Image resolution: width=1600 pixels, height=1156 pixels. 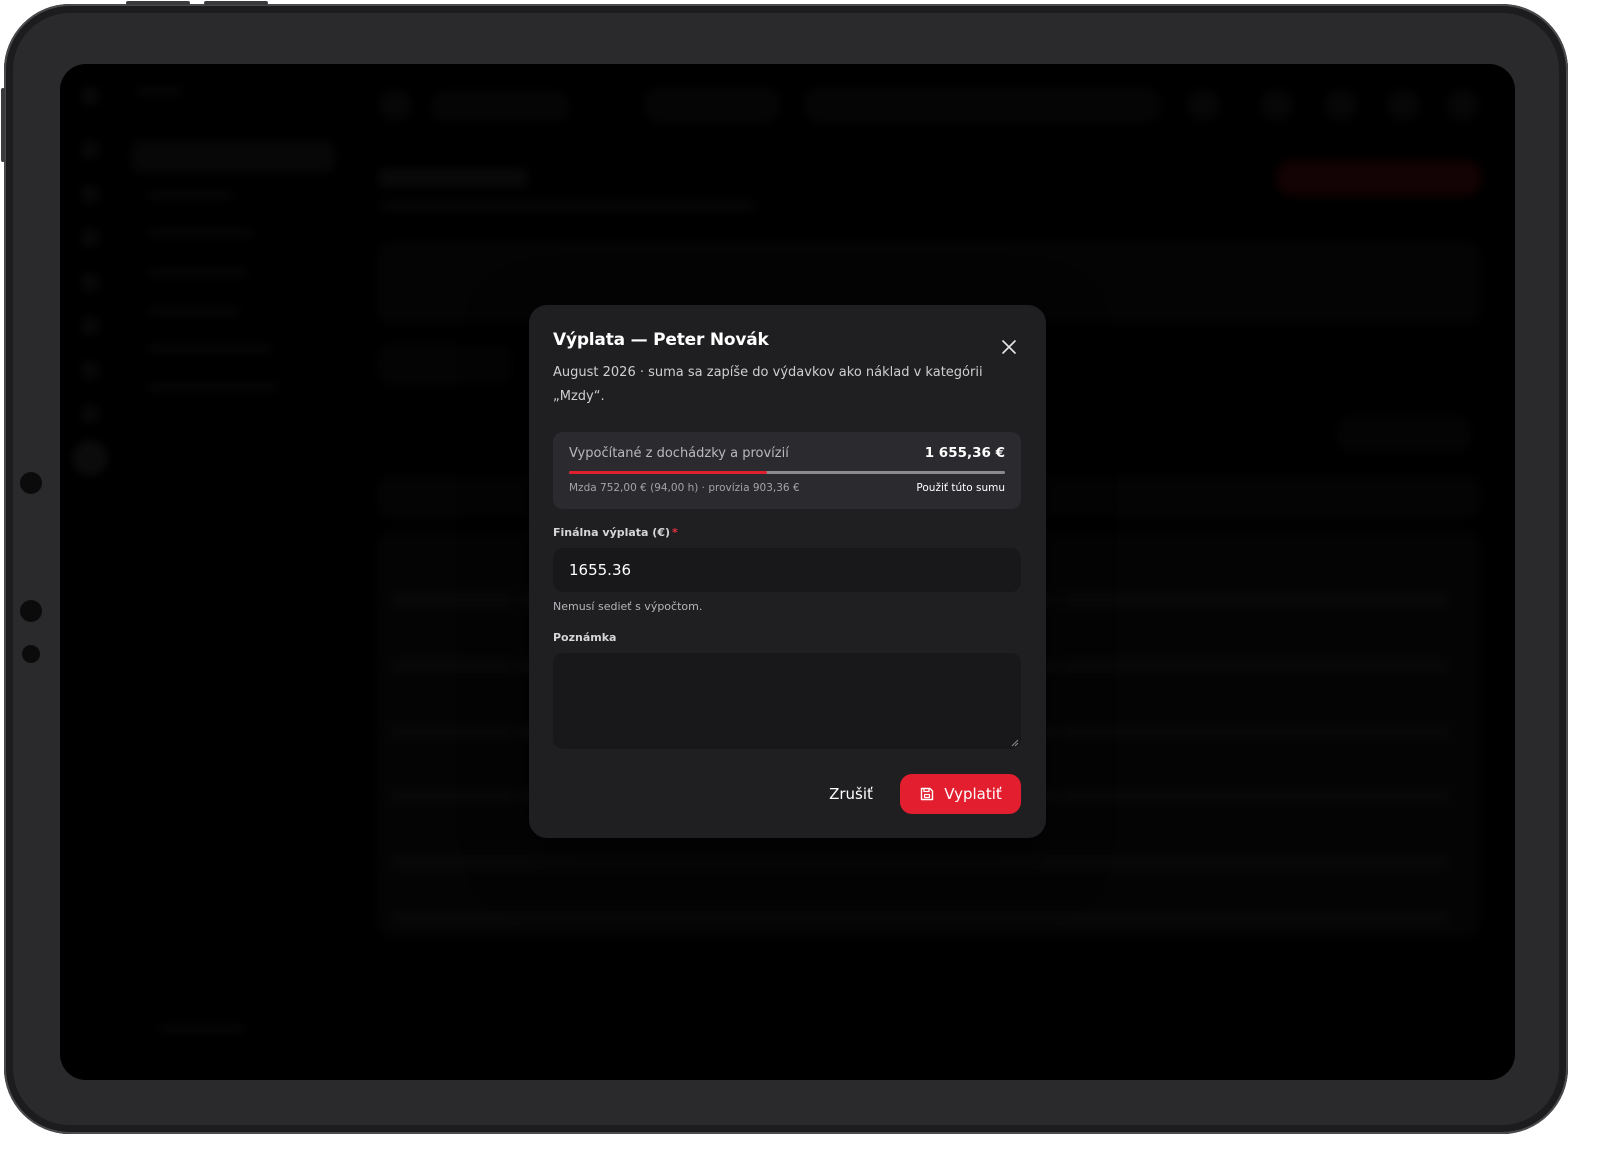 What do you see at coordinates (787, 701) in the screenshot?
I see `note-textarea` at bounding box center [787, 701].